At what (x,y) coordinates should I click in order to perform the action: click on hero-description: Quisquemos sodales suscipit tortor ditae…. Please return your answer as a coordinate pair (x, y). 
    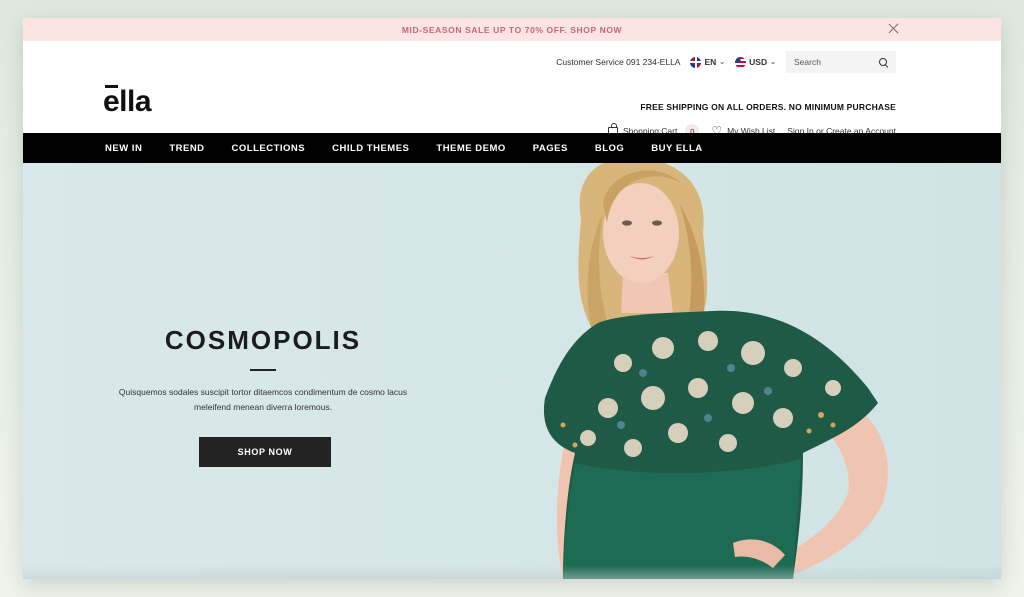
    Looking at the image, I should click on (263, 399).